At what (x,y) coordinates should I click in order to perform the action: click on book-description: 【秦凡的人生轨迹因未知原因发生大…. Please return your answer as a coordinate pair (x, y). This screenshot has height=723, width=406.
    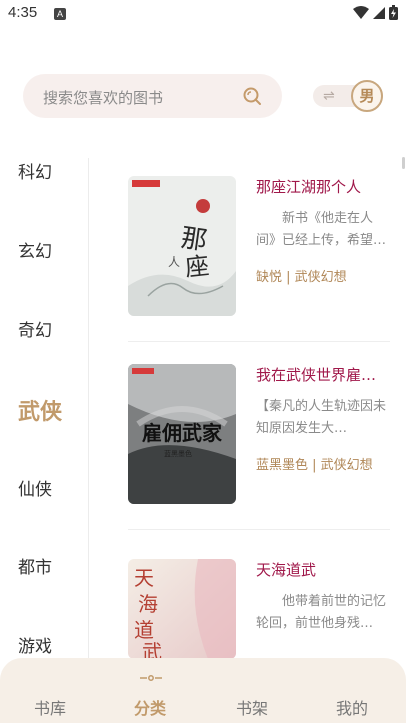
    Looking at the image, I should click on (321, 417).